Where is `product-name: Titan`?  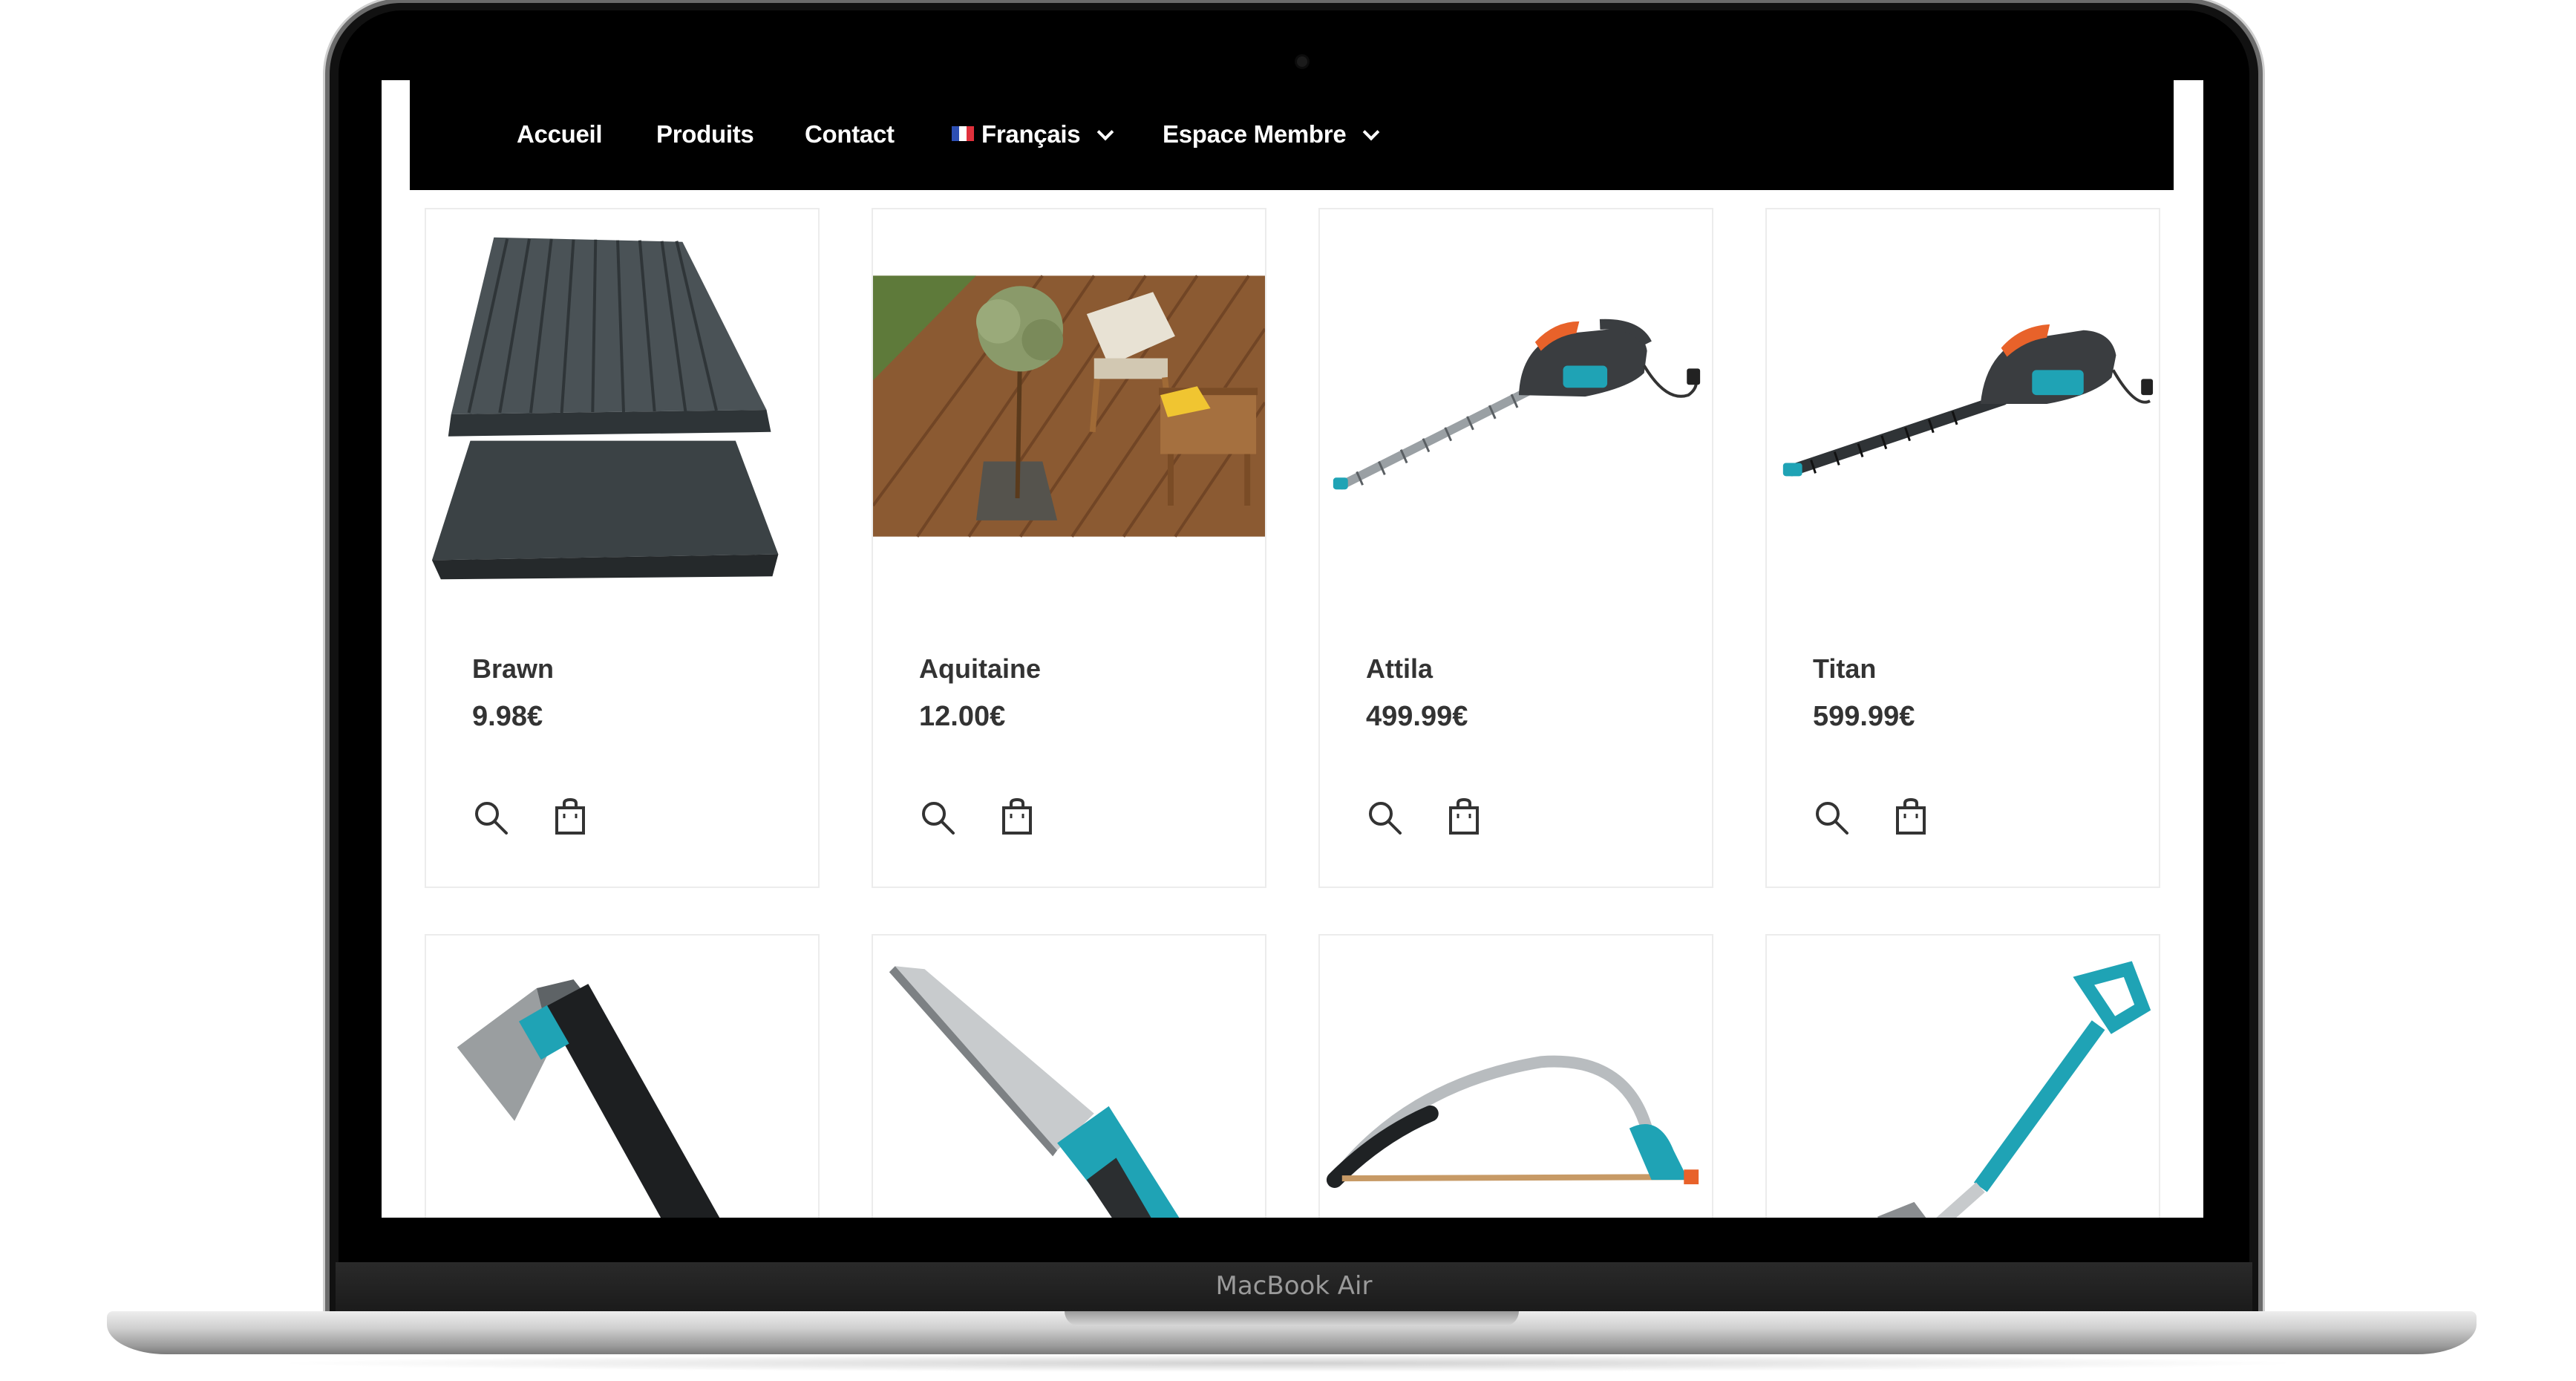 product-name: Titan is located at coordinates (1844, 669).